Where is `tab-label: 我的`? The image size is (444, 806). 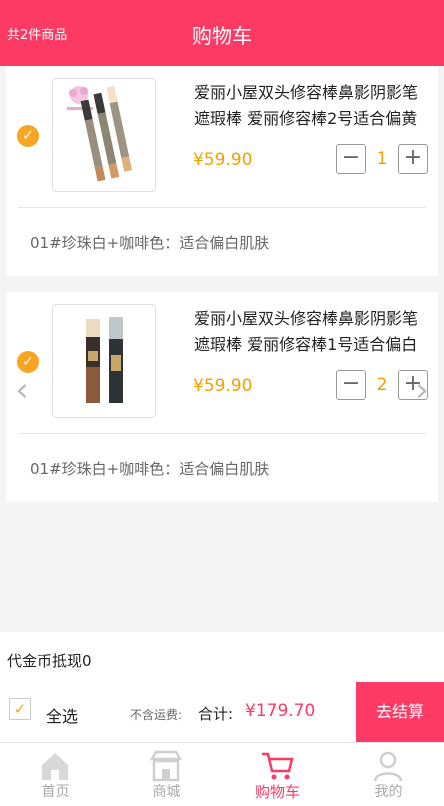
tab-label: 我的 is located at coordinates (388, 792).